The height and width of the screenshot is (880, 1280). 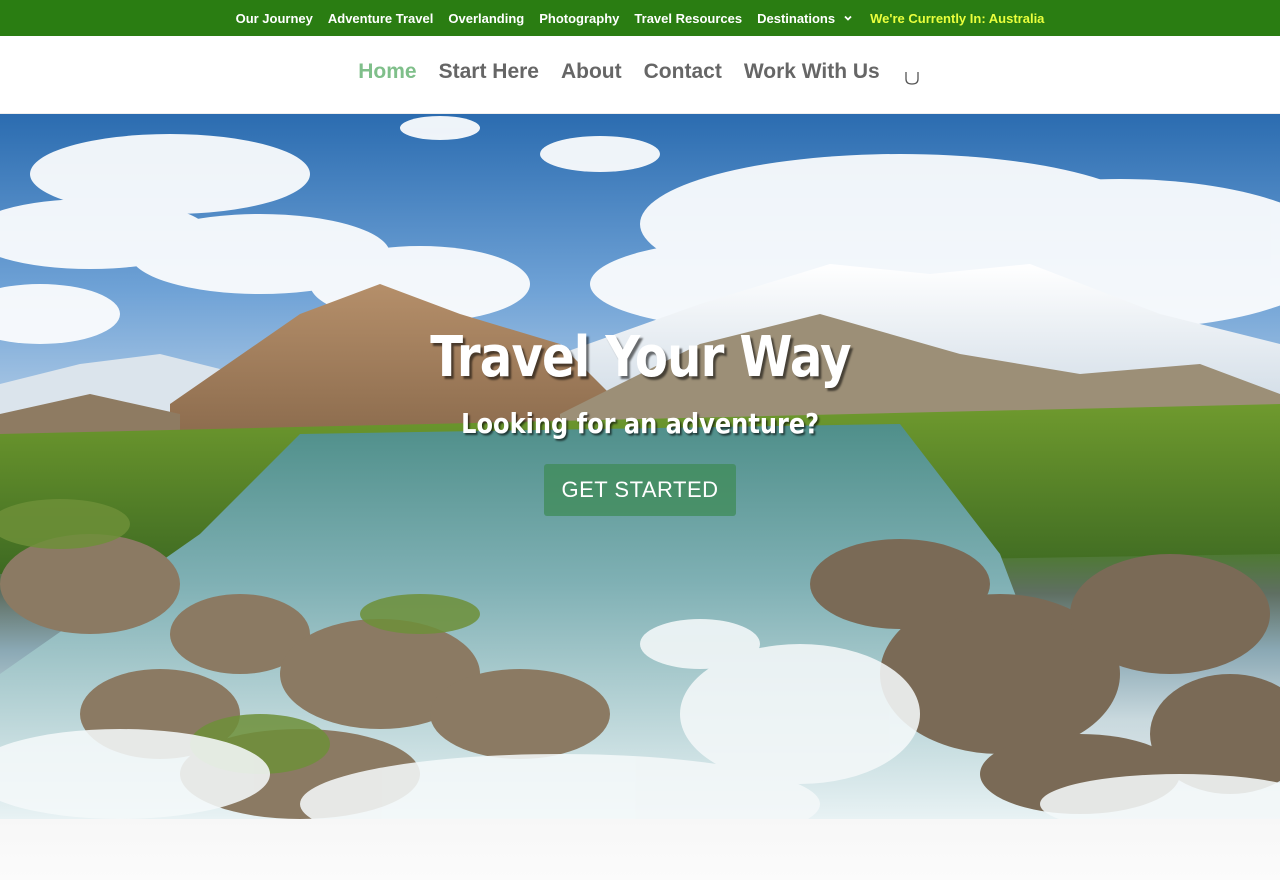 I want to click on top-link-destinations-dropdown: Destinations, so click(x=805, y=18).